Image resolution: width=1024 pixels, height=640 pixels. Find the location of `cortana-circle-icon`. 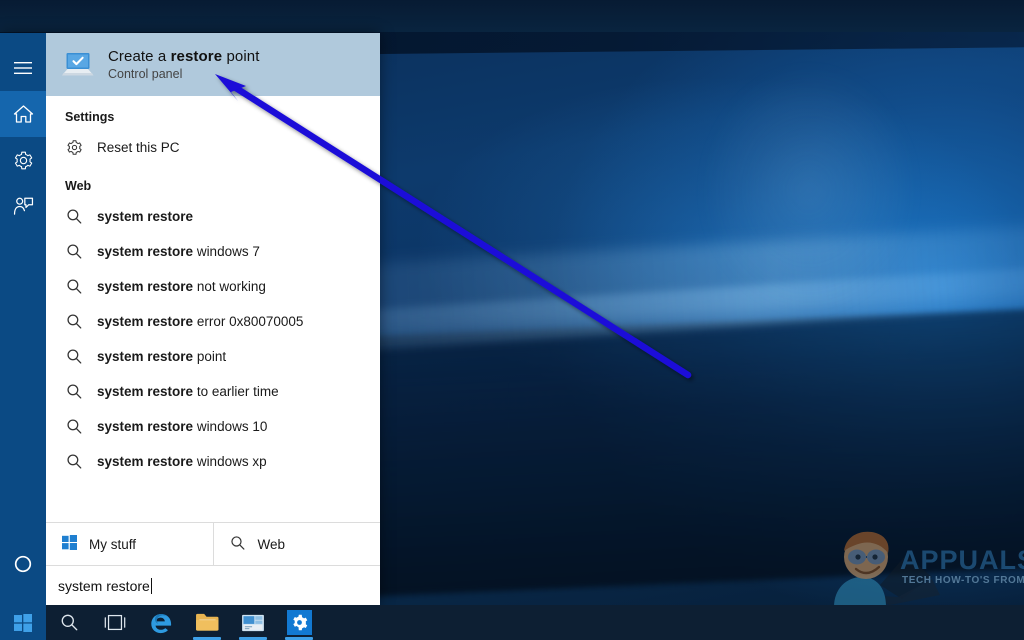

cortana-circle-icon is located at coordinates (23, 564).